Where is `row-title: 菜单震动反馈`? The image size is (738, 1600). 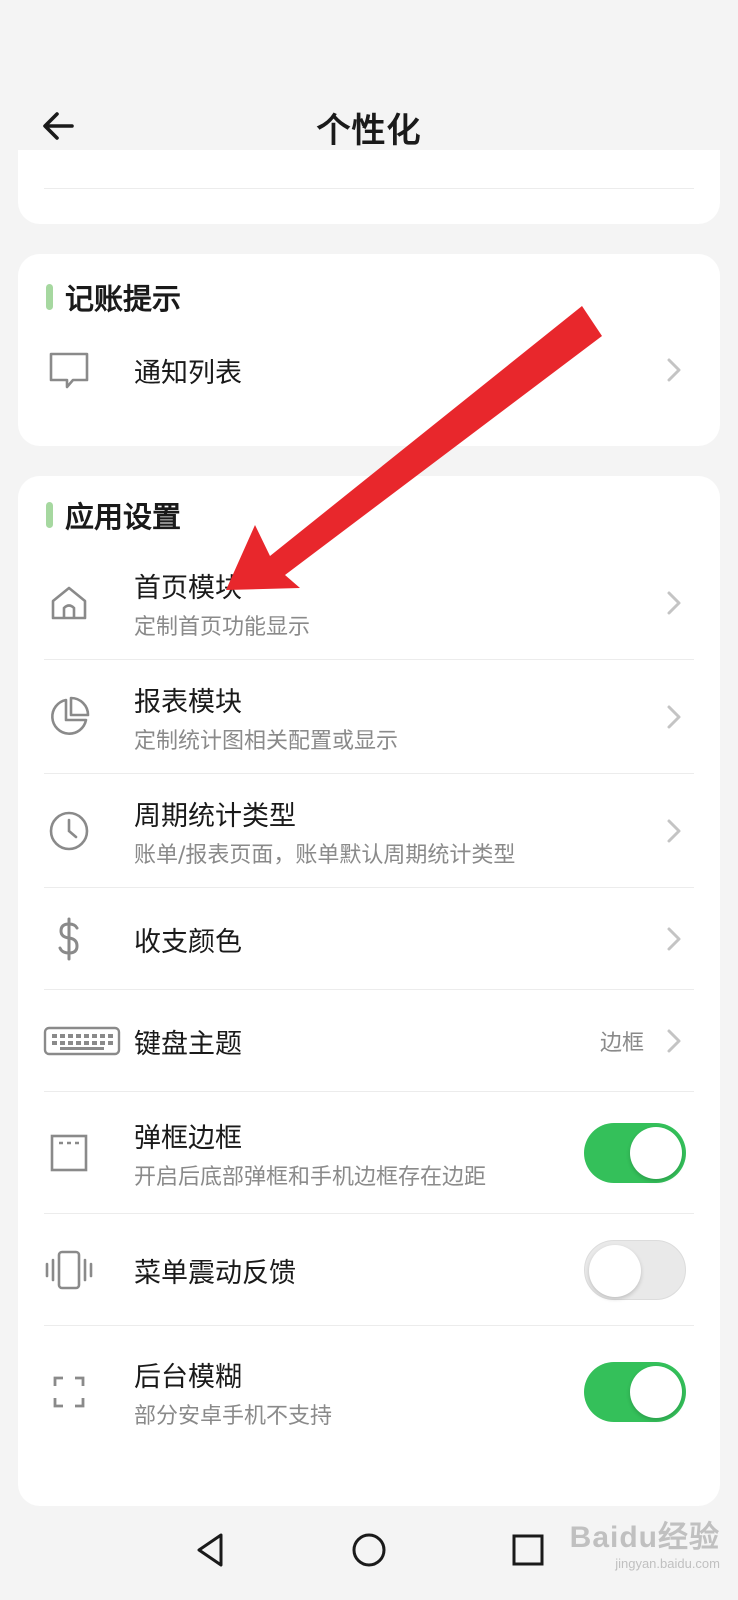 row-title: 菜单震动反馈 is located at coordinates (215, 1273).